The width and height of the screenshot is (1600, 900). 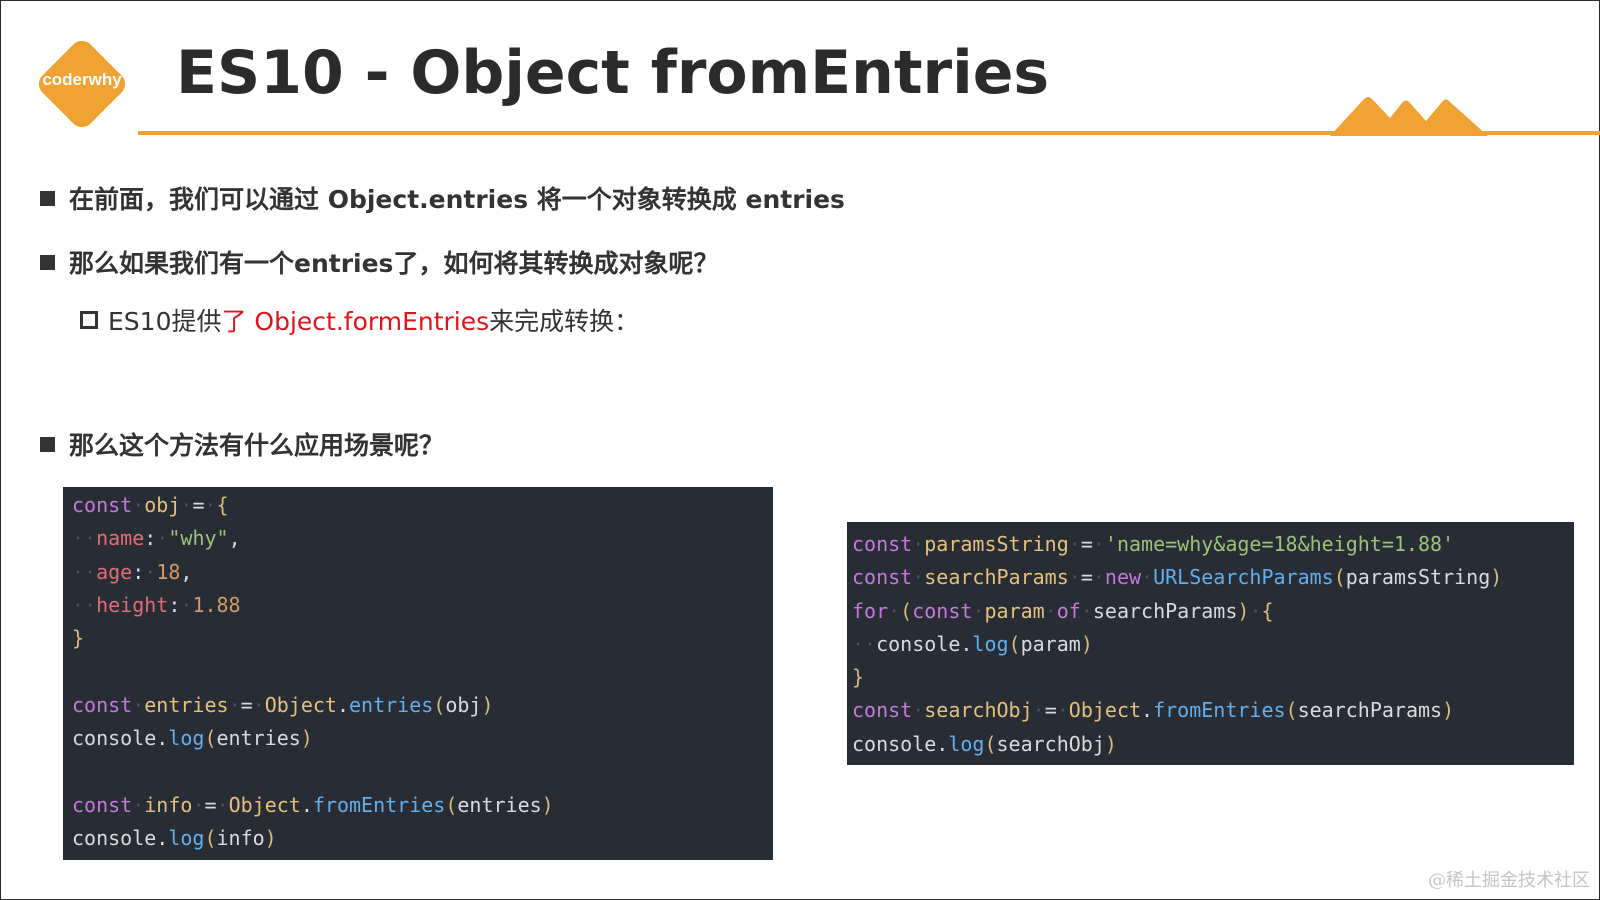 I want to click on bullet-text: 那么如果我们有一个entries了，如何将其转换成对象呢？, so click(x=394, y=263).